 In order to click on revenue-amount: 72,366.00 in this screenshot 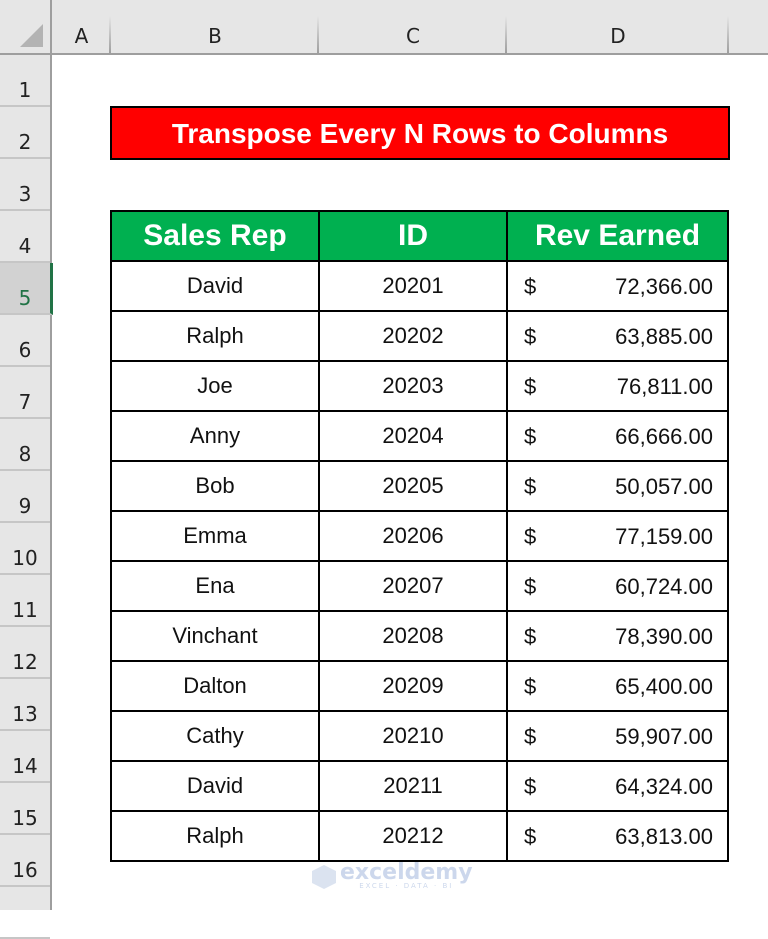, I will do `click(664, 286)`.